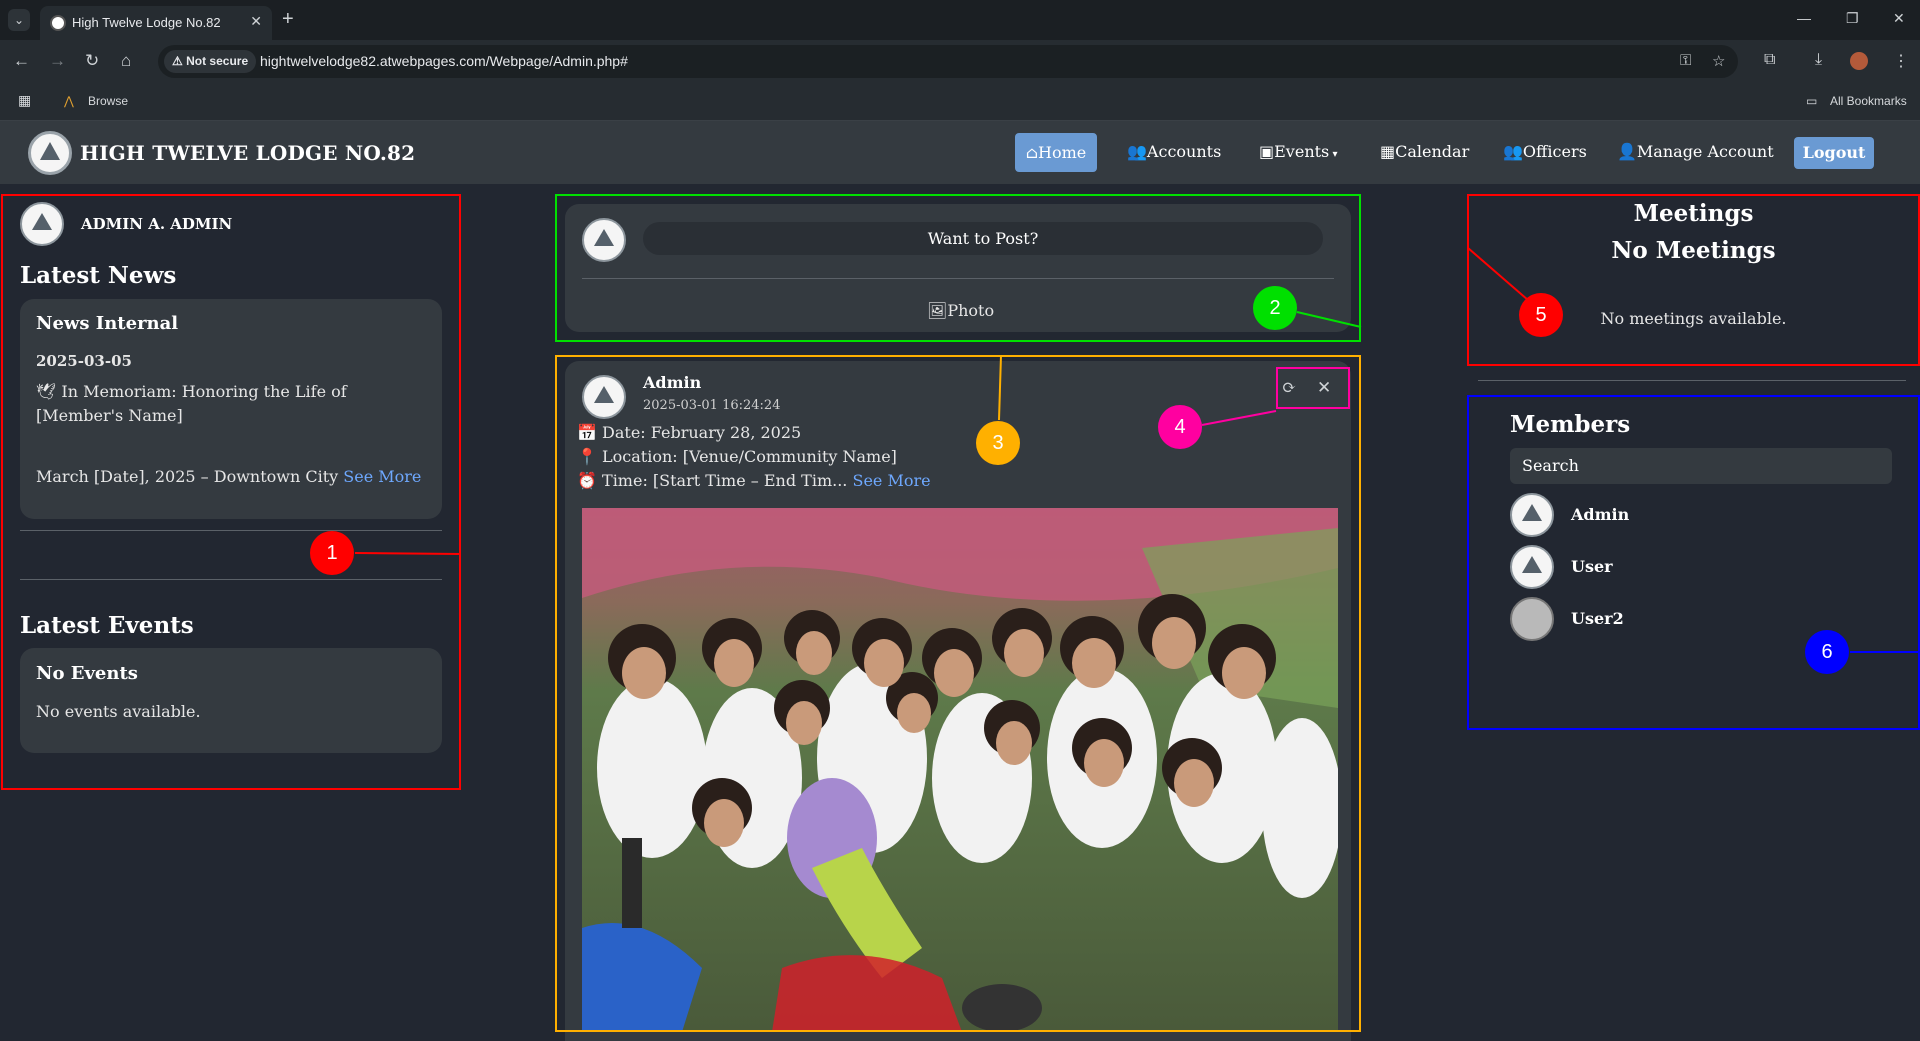 Image resolution: width=1920 pixels, height=1041 pixels. What do you see at coordinates (1827, 652) in the screenshot?
I see `annotation-badge-6: 6` at bounding box center [1827, 652].